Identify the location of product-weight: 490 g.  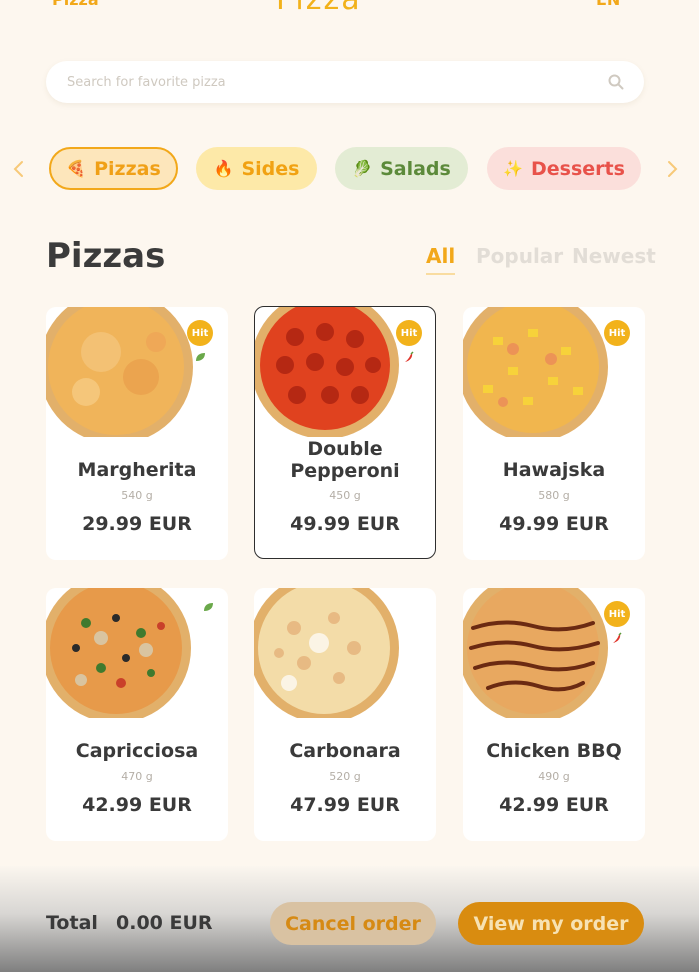
(554, 776).